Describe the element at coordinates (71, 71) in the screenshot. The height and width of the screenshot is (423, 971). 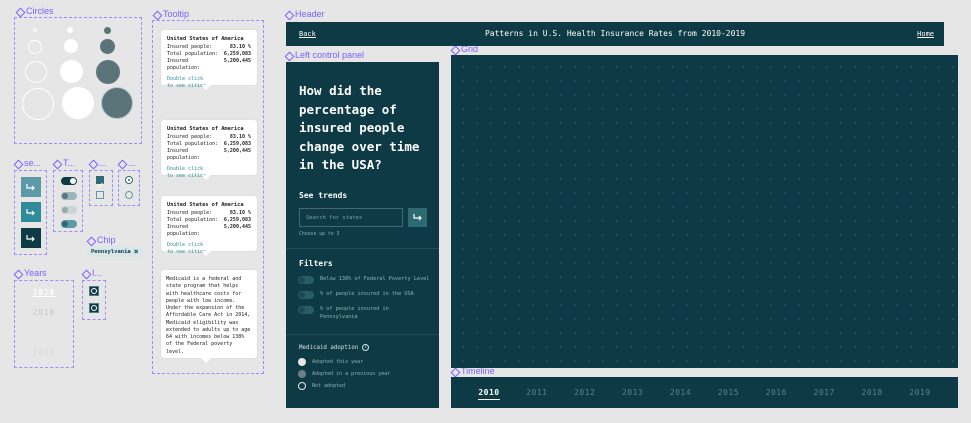
I see `circle-white-m` at that location.